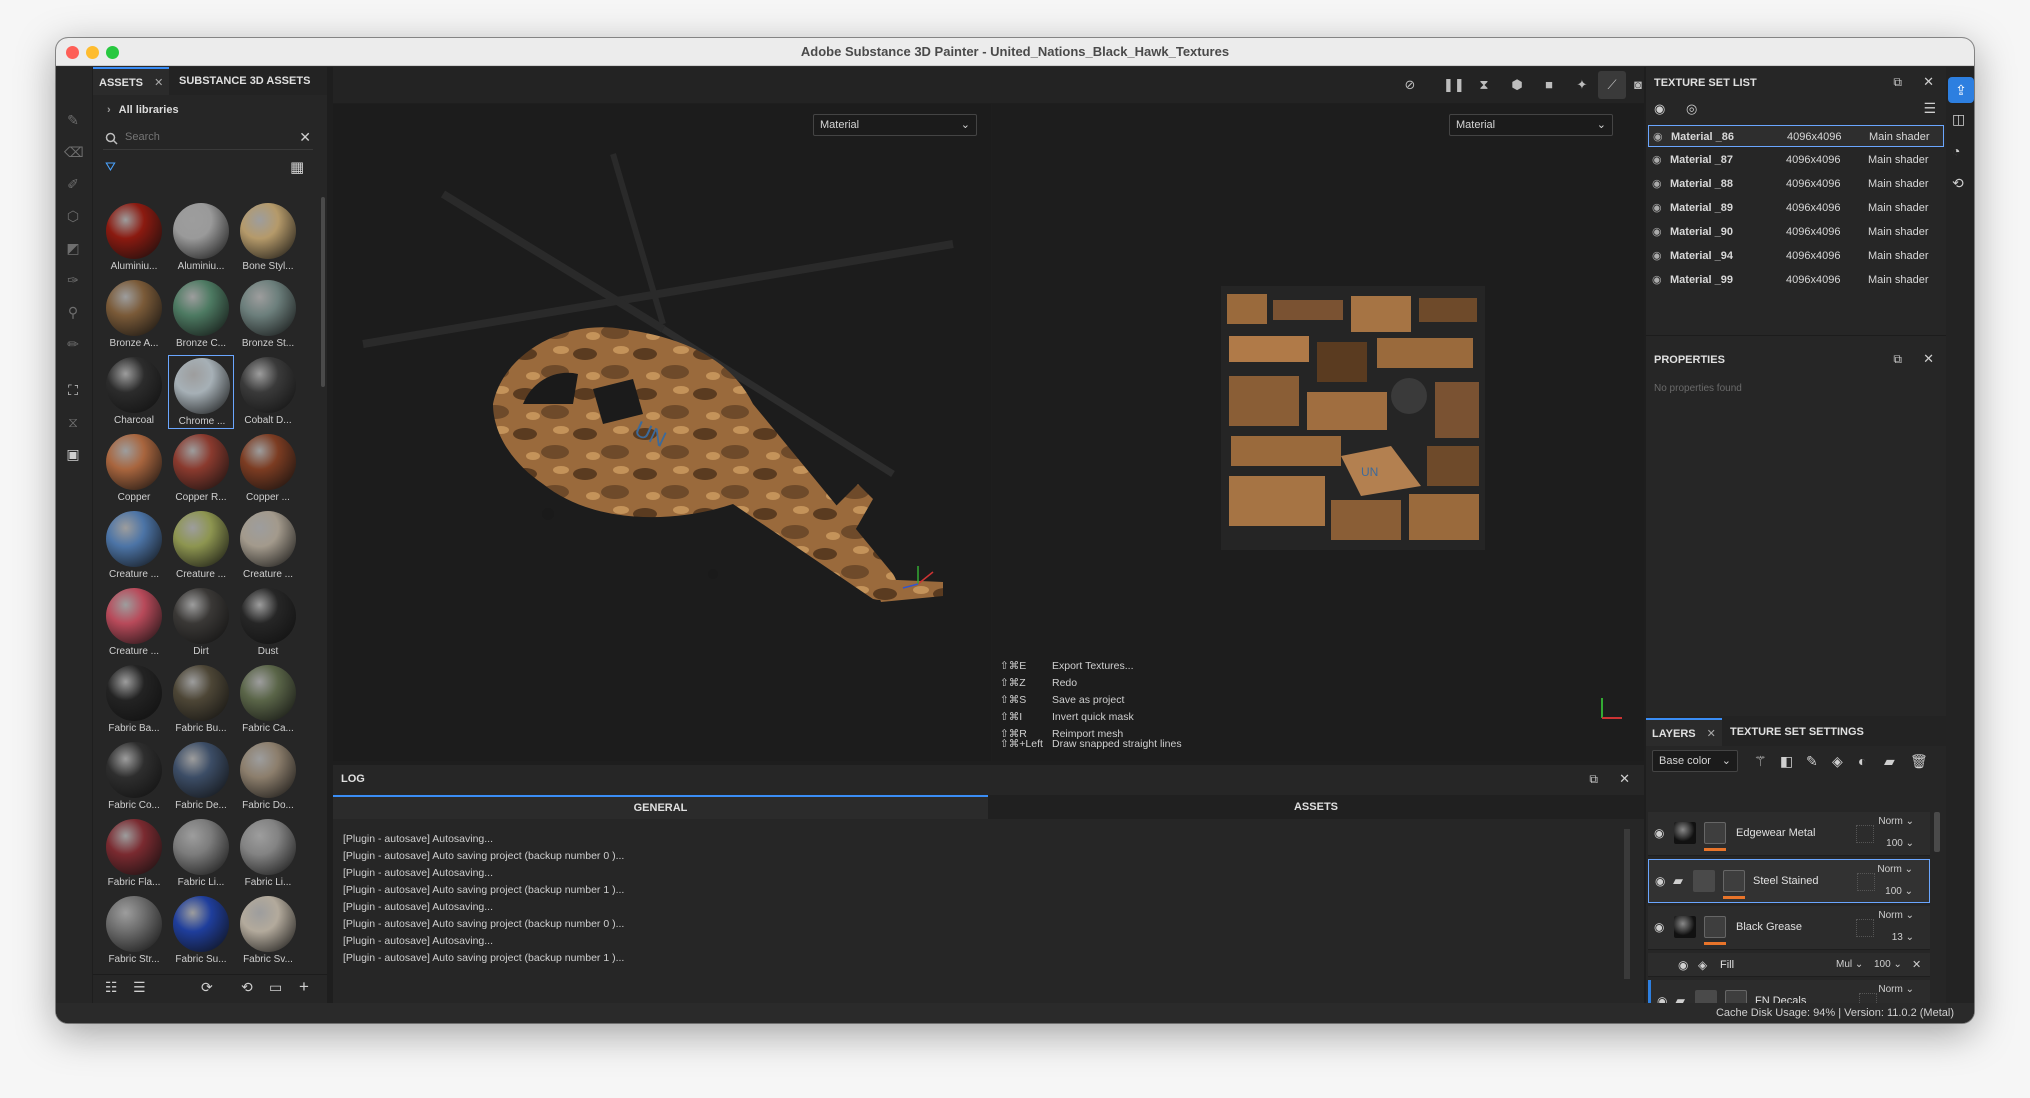 The width and height of the screenshot is (2030, 1098). I want to click on close-window-button, so click(72, 52).